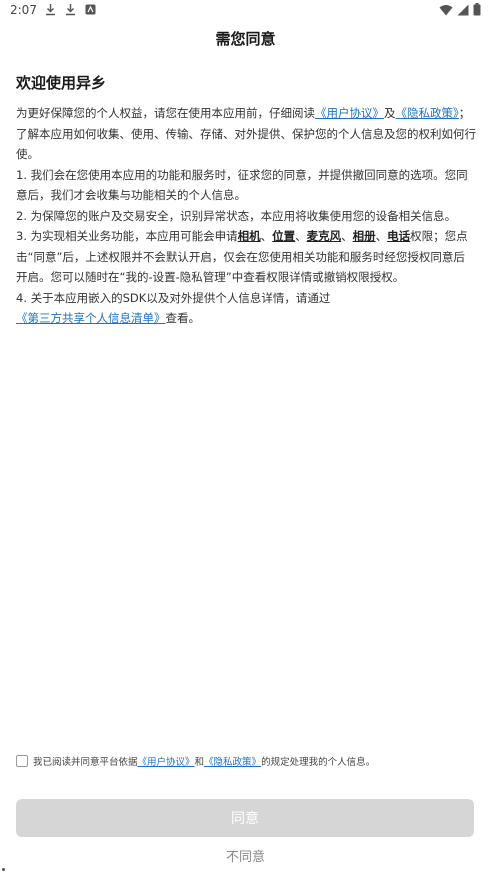 Image resolution: width=491 pixels, height=874 pixels. What do you see at coordinates (3, 869) in the screenshot?
I see `corner-dot` at bounding box center [3, 869].